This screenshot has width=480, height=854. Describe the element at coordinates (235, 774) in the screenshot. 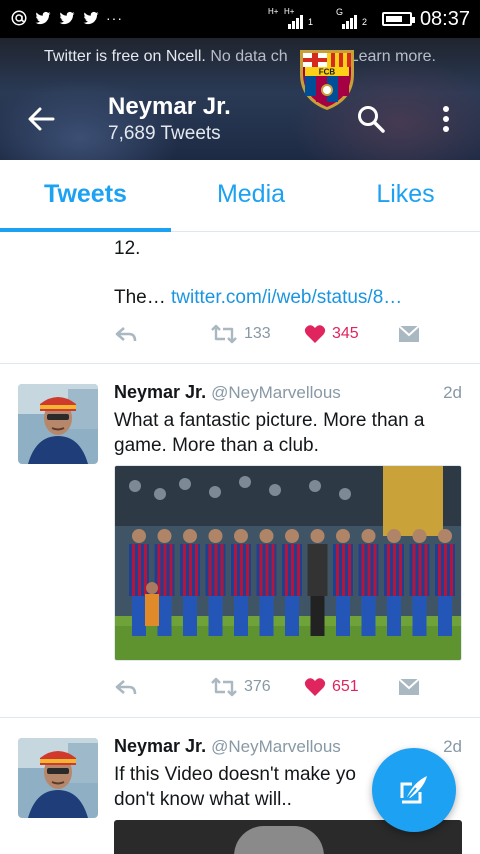

I see `tweet-text: If this Video doesn't make yo` at that location.